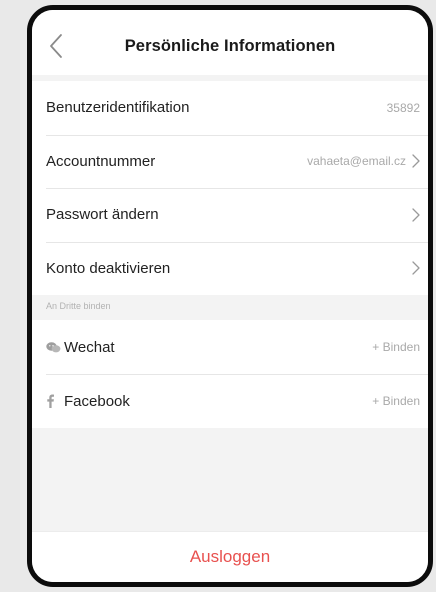 The image size is (436, 592). Describe the element at coordinates (230, 108) in the screenshot. I see `user-id-row: Benutzeridentifikation 35892` at that location.